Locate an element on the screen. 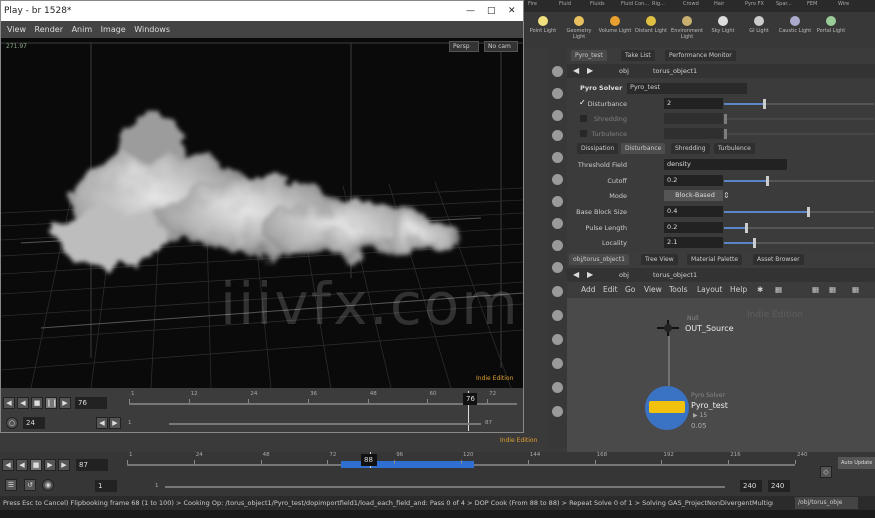 This screenshot has height=518, width=875. shelf-tool-geometry-light: Geometry Light is located at coordinates (579, 31).